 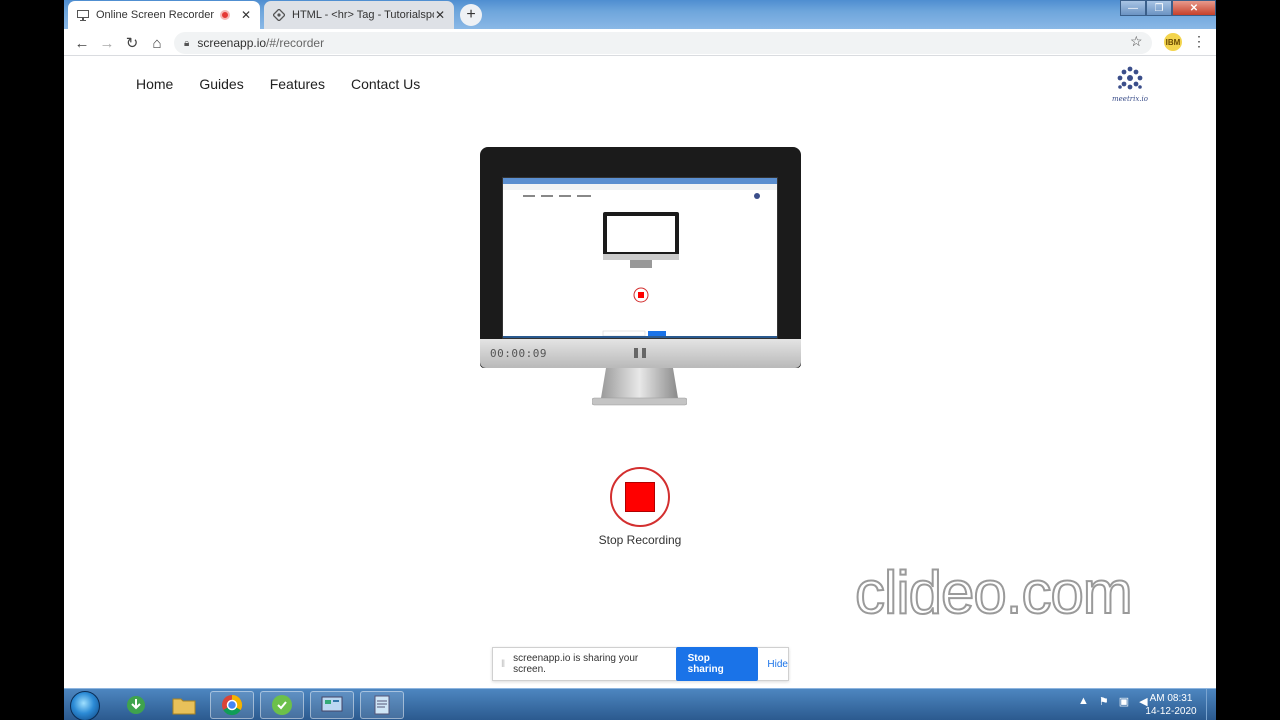 I want to click on meetrix-logo: meetrix.io, so click(x=1130, y=85).